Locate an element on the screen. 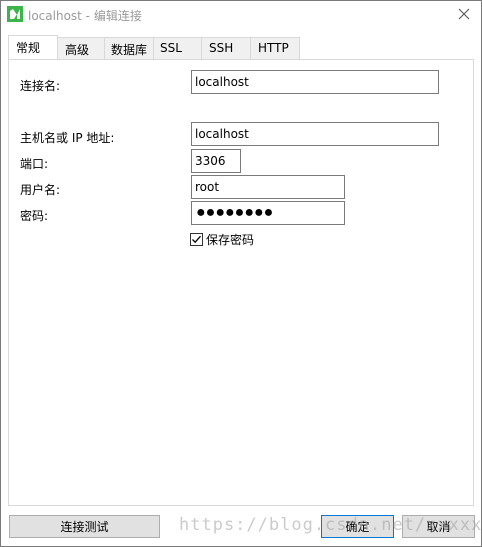 The height and width of the screenshot is (547, 482). port-input is located at coordinates (216, 161).